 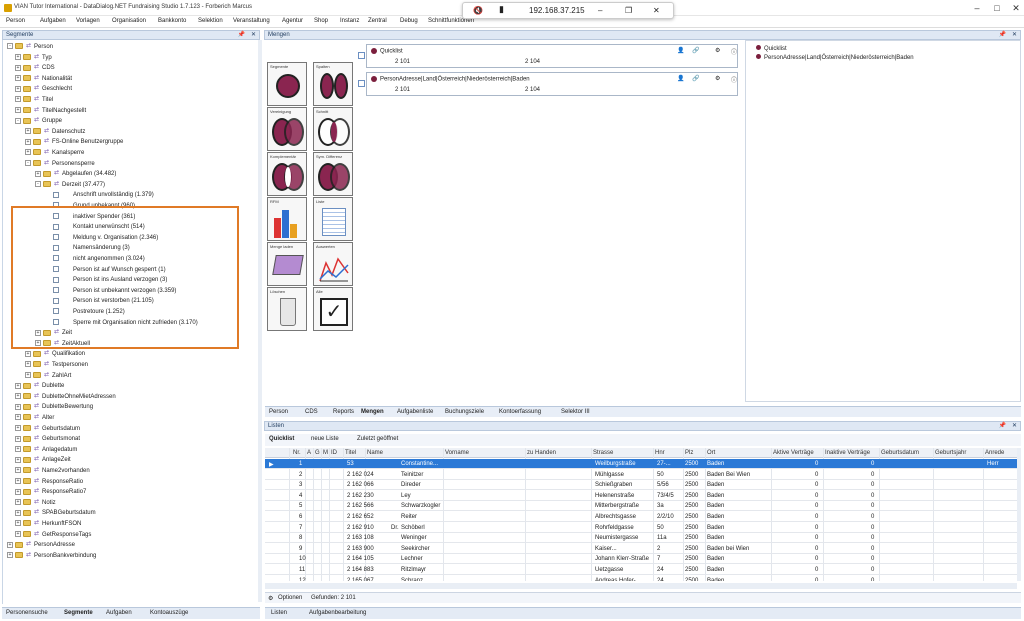 I want to click on tree-item: + ⇄ Name2vorhanden, so click(x=52, y=471).